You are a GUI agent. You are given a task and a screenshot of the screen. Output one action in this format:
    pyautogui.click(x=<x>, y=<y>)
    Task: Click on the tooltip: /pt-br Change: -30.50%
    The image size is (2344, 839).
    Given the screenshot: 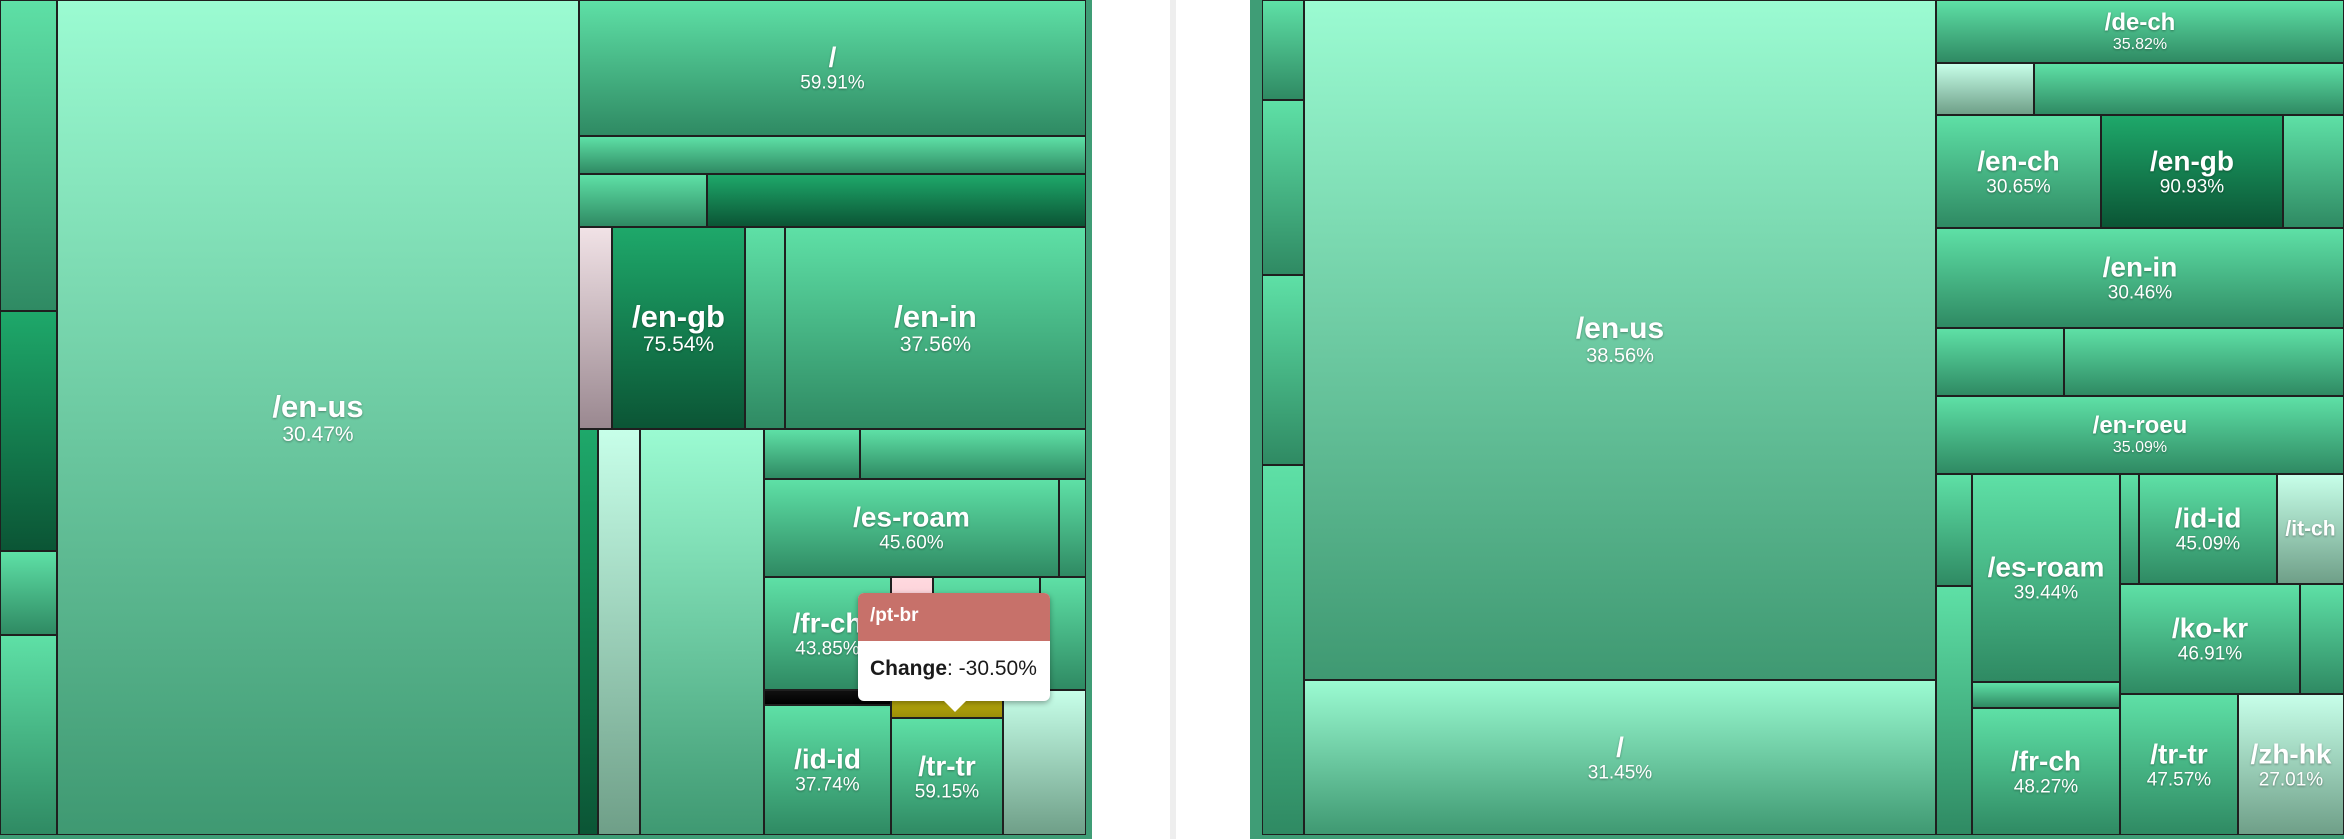 What is the action you would take?
    pyautogui.click(x=954, y=652)
    